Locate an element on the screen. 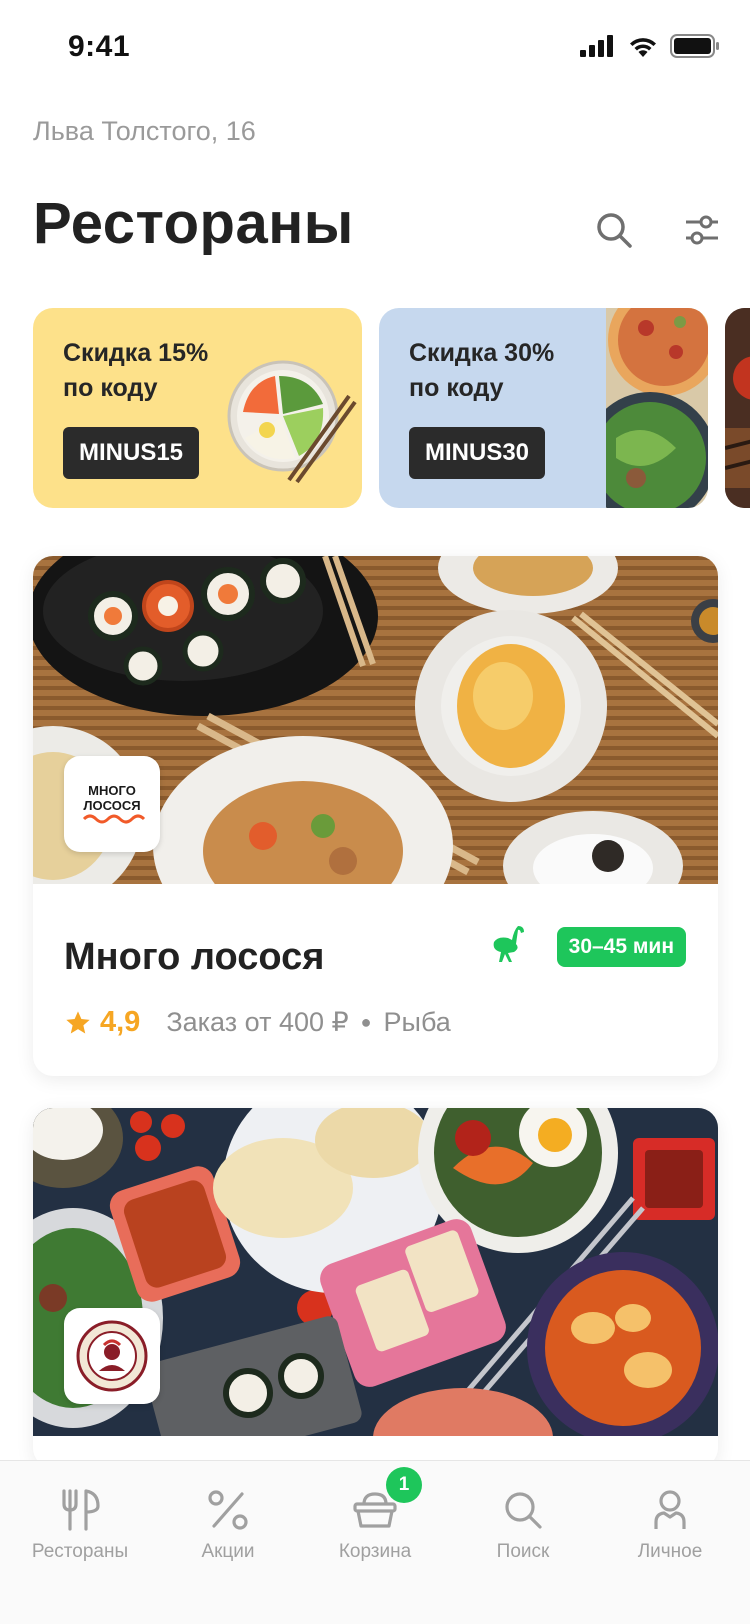  pizza-salad-image is located at coordinates (657, 408).